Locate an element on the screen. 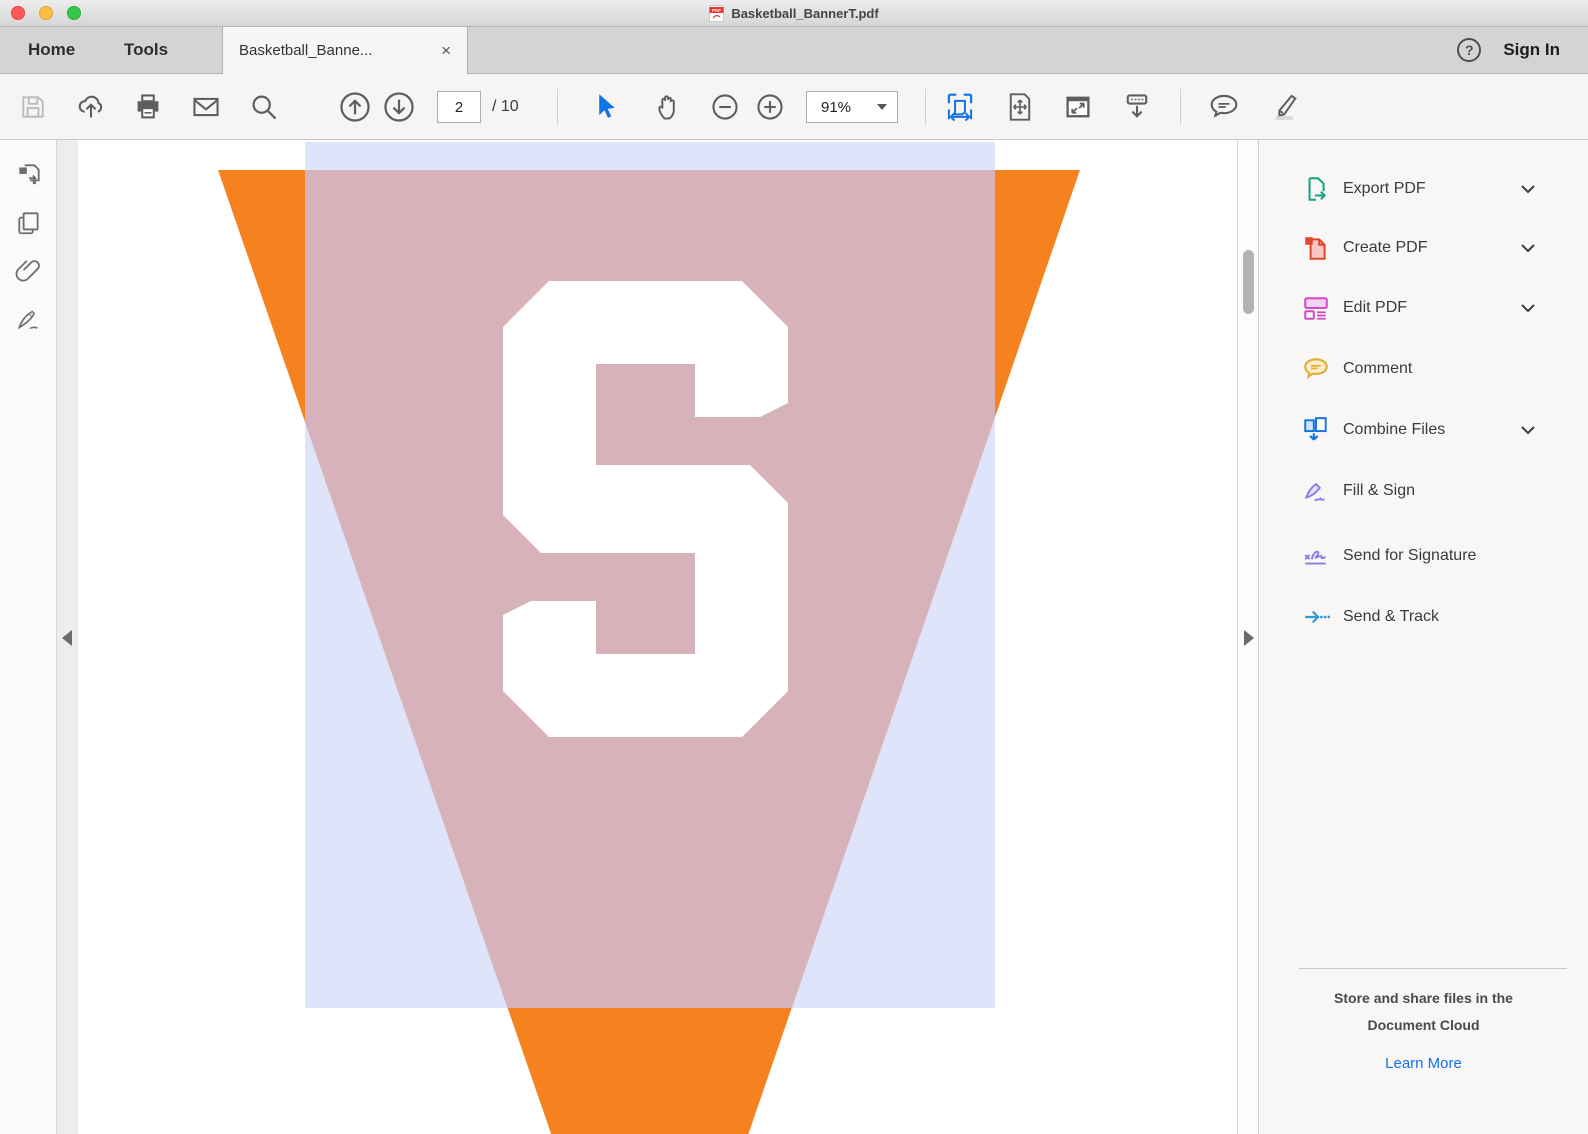 This screenshot has width=1588, height=1134. select-tool-button is located at coordinates (605, 107).